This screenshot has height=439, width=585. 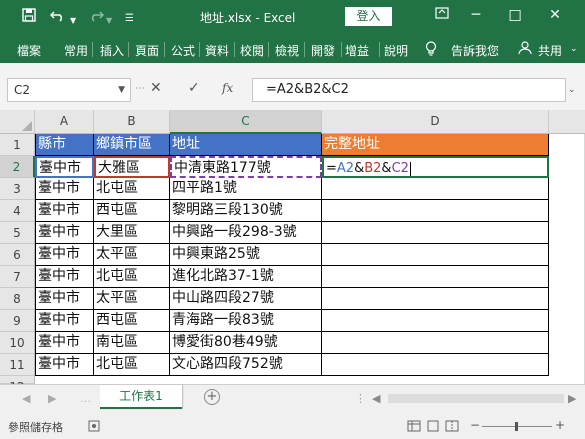 I want to click on expand-formula-bar-icon: ⌄, so click(x=572, y=90).